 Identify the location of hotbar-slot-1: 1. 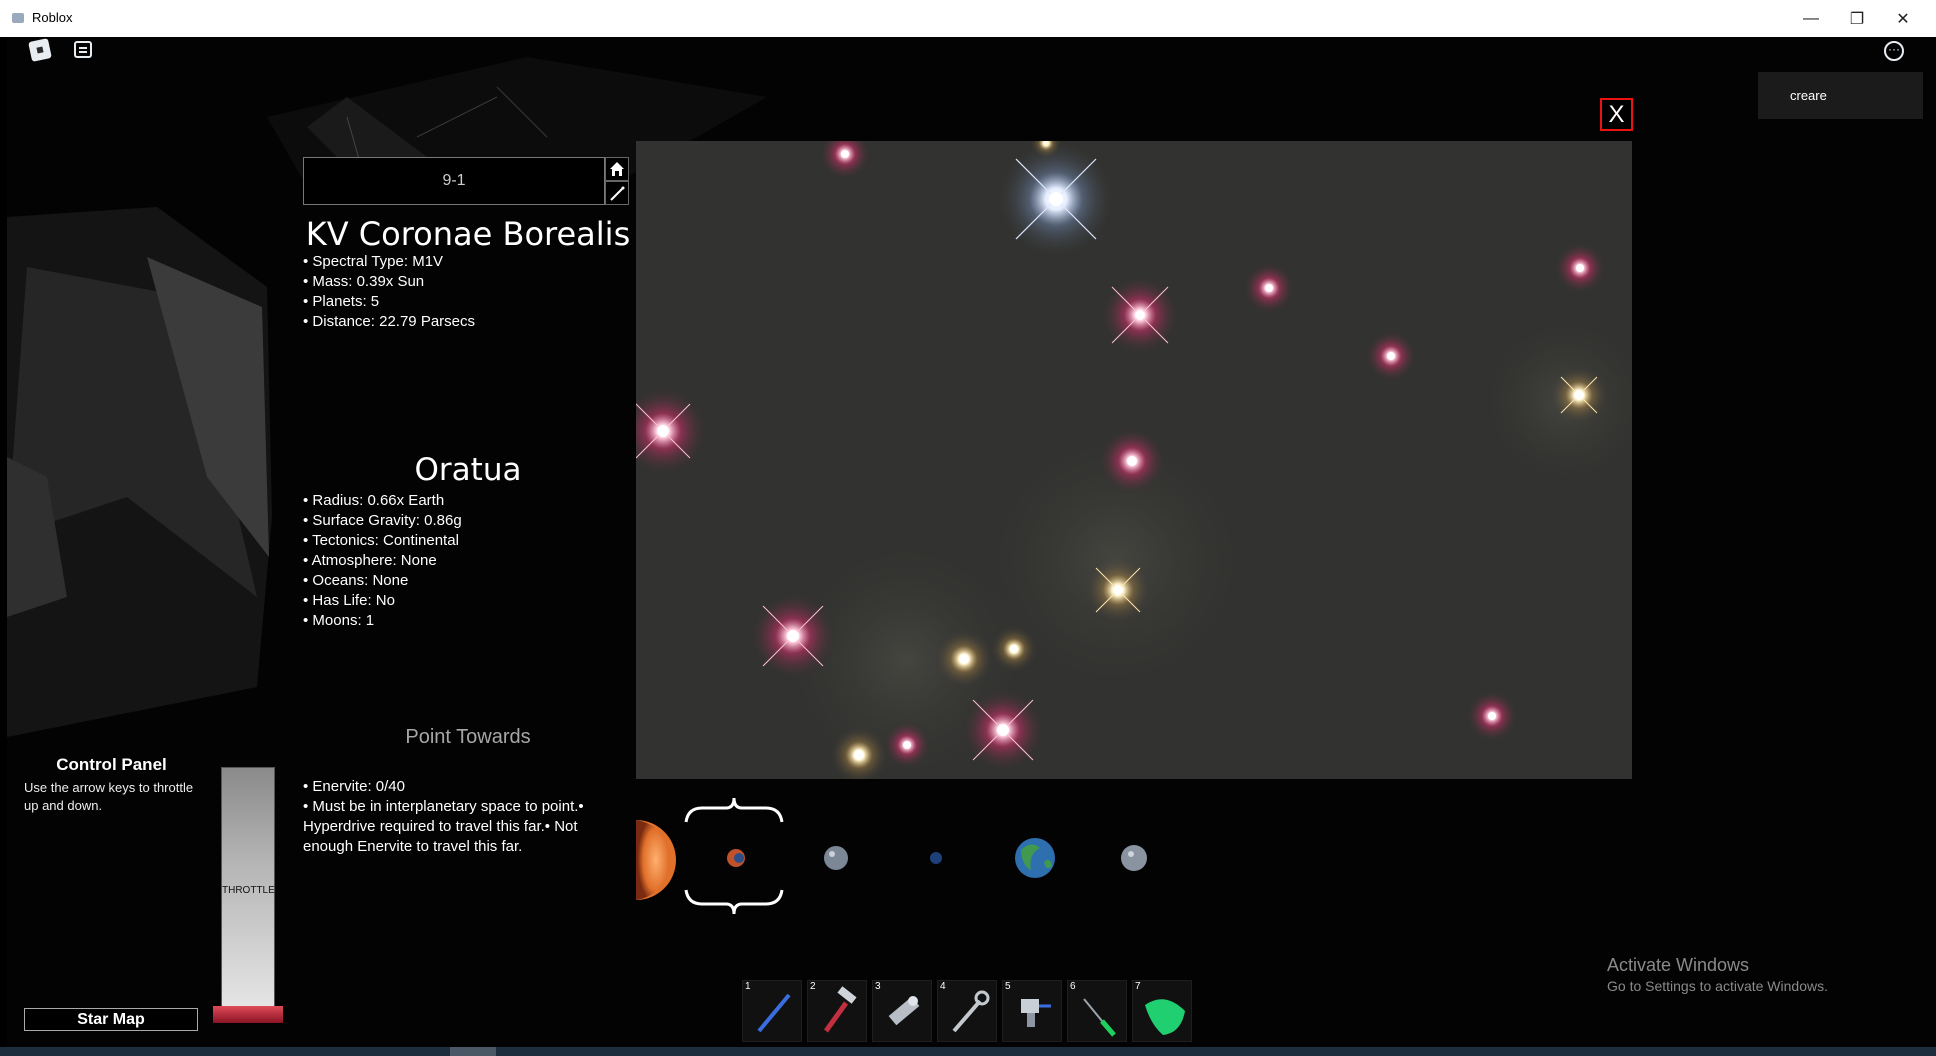
(772, 1011).